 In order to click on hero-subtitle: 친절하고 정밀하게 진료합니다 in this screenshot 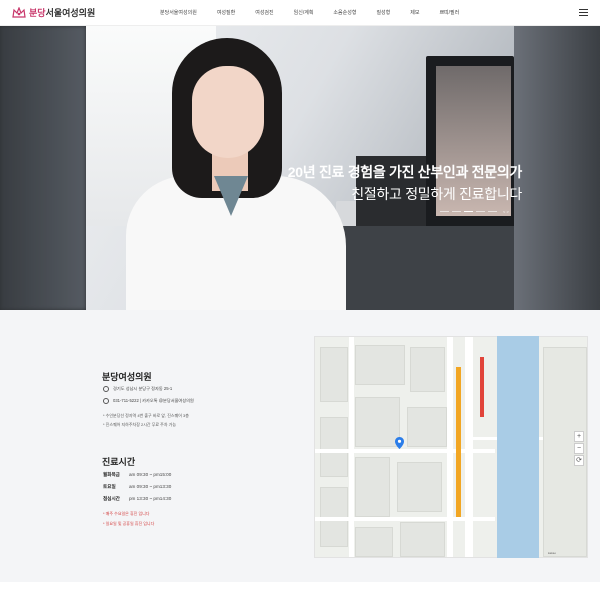, I will do `click(436, 194)`.